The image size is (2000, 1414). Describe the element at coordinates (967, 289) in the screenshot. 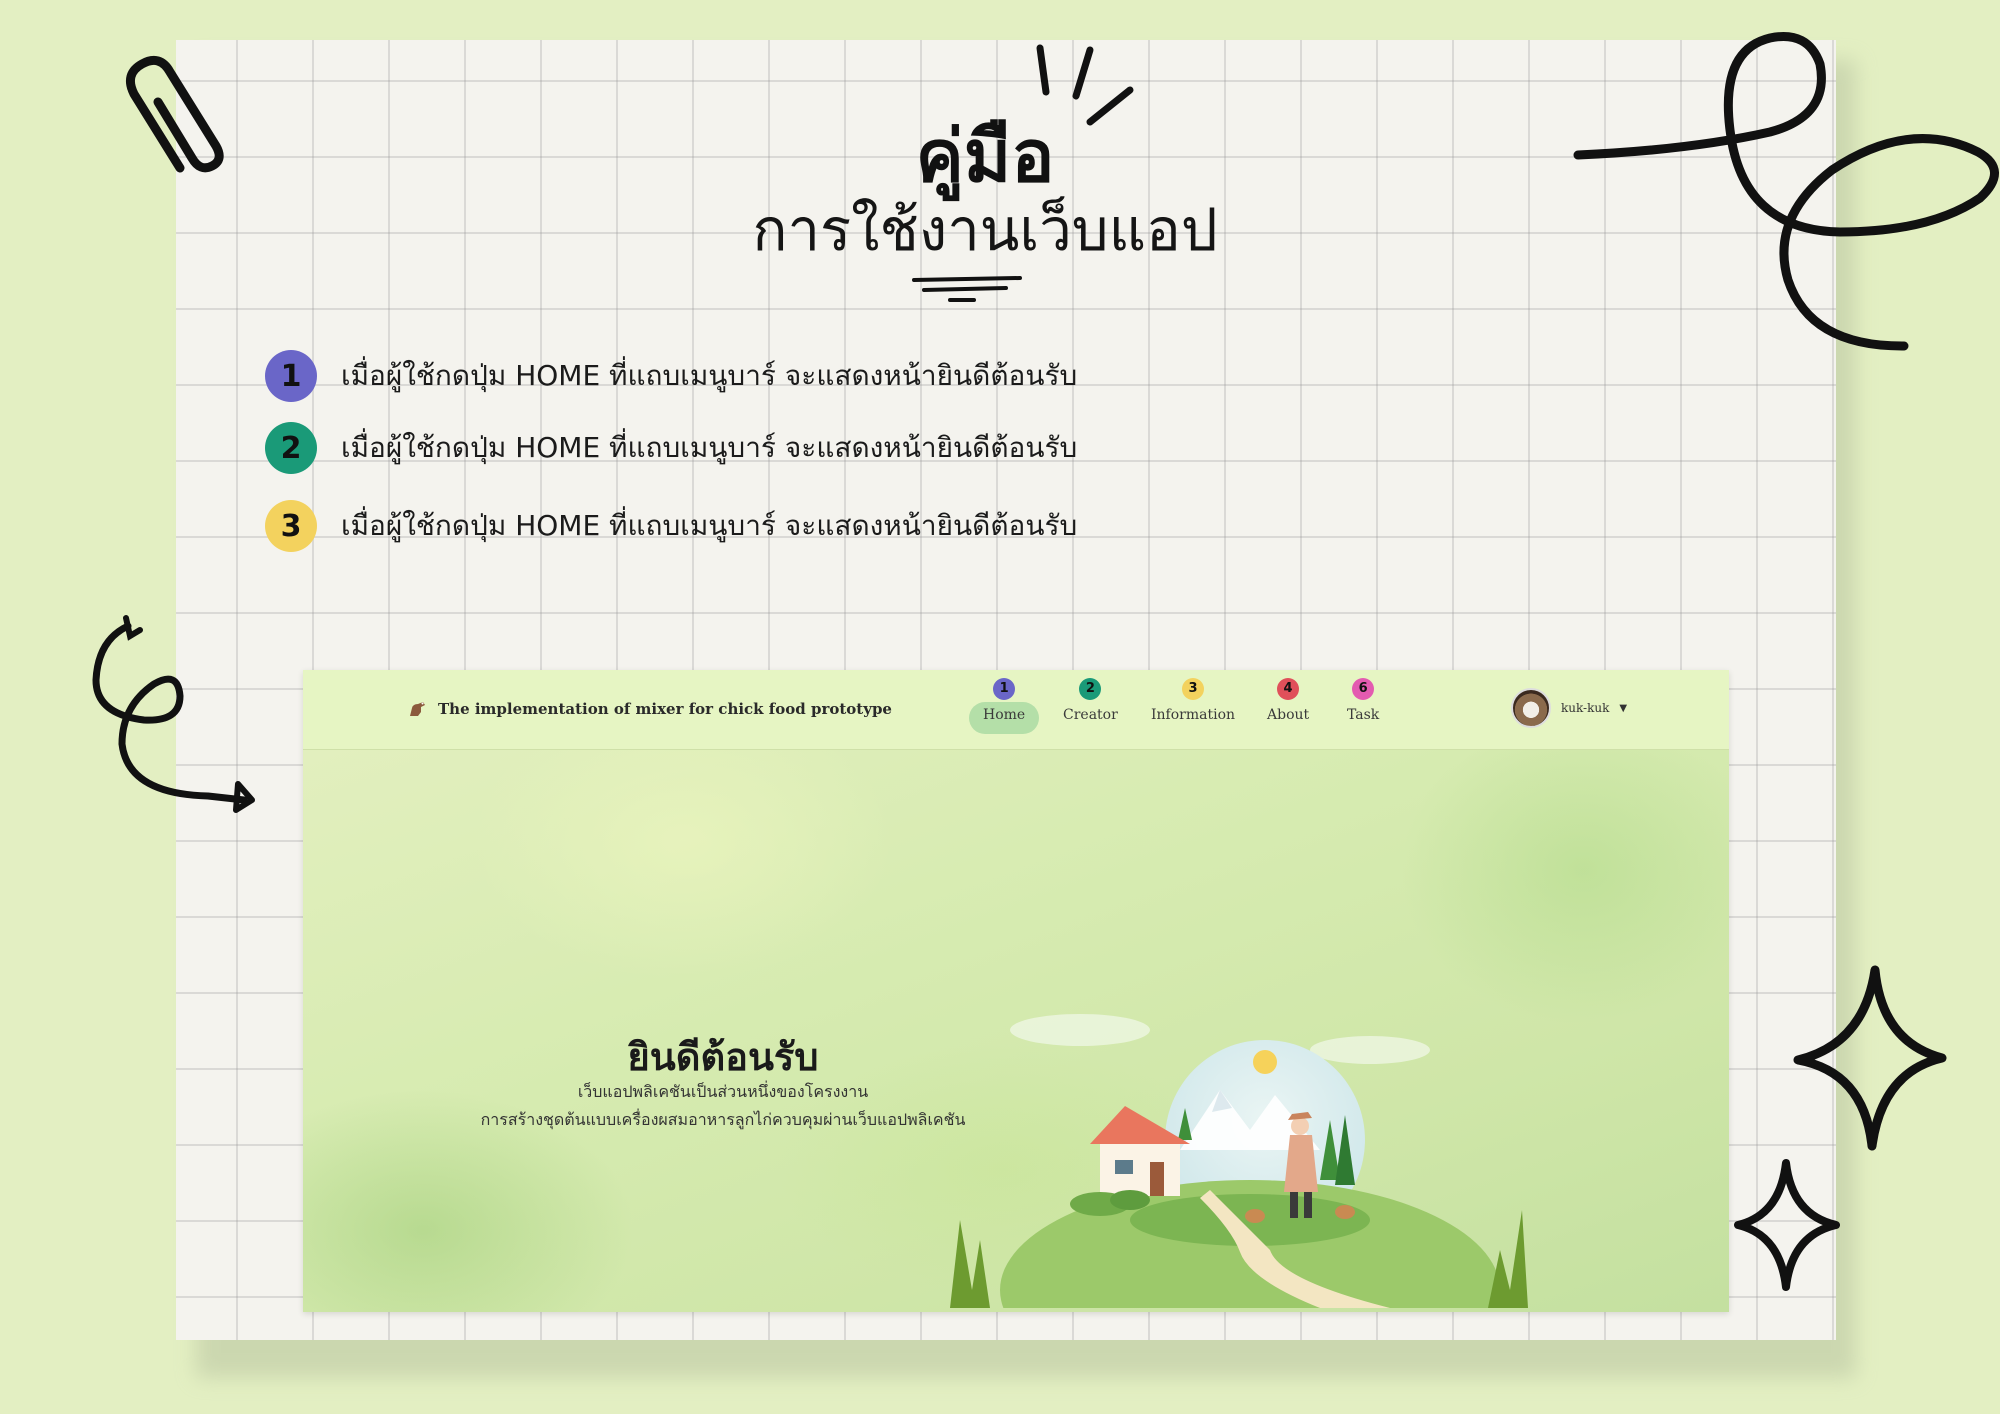

I see `underline-scribble-icon` at that location.